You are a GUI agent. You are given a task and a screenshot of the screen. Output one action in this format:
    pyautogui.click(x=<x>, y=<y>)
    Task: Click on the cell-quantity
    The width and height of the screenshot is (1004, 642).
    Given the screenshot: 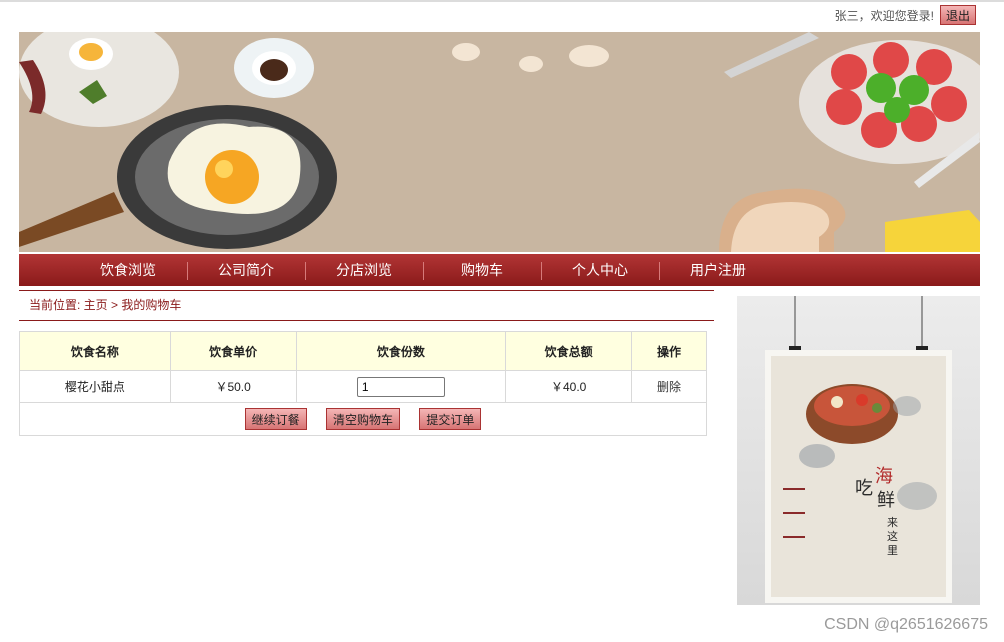 What is the action you would take?
    pyautogui.click(x=401, y=386)
    